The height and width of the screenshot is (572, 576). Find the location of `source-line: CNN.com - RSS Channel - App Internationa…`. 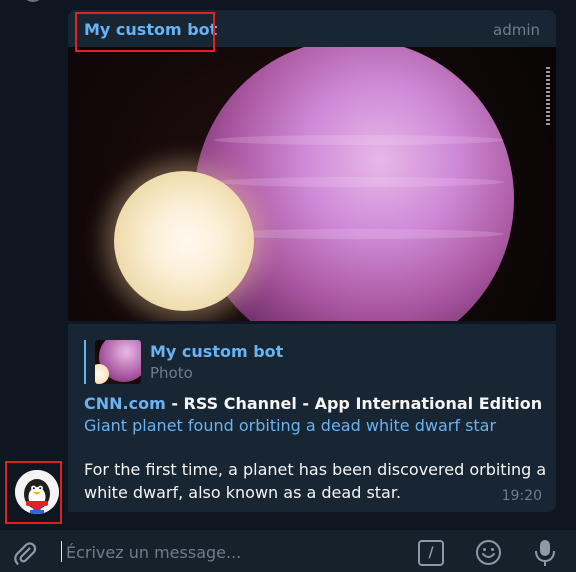

source-line: CNN.com - RSS Channel - App Internationa… is located at coordinates (313, 403).